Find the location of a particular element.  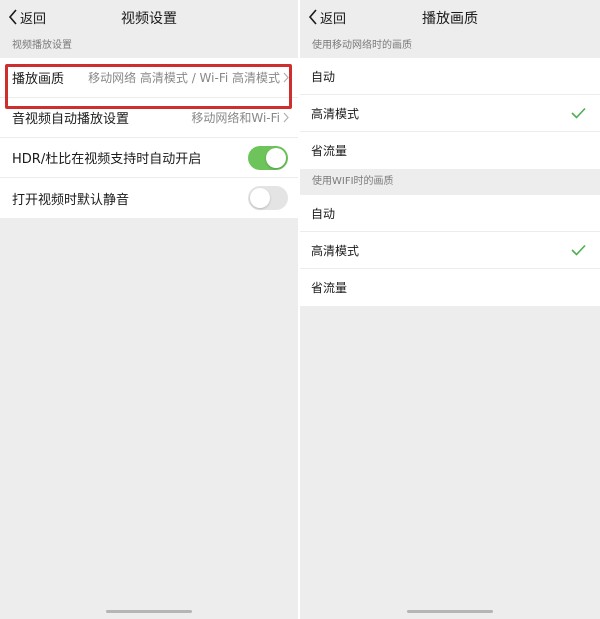

wifi-option-save-data: 省流量 is located at coordinates (450, 287).